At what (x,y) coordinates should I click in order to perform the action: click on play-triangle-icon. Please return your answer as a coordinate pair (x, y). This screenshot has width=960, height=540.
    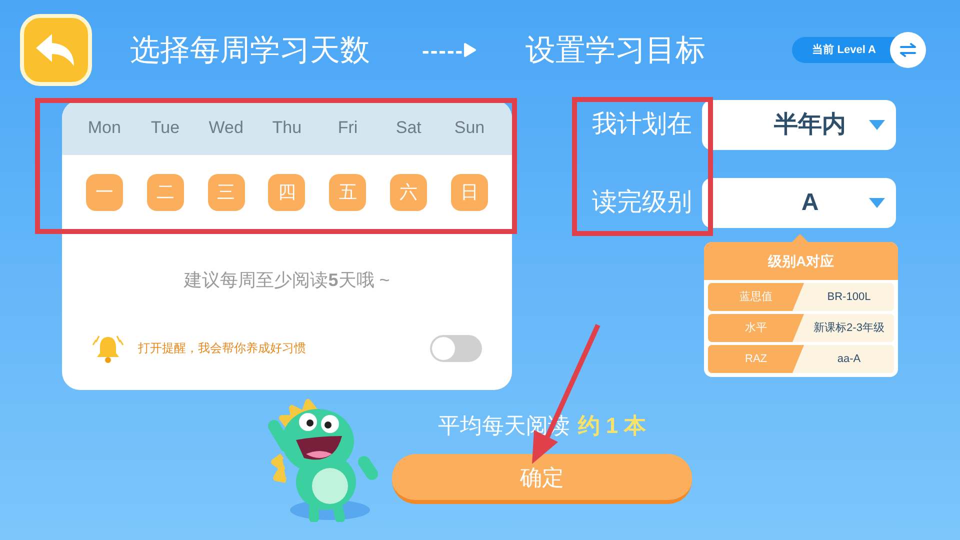
    Looking at the image, I should click on (470, 50).